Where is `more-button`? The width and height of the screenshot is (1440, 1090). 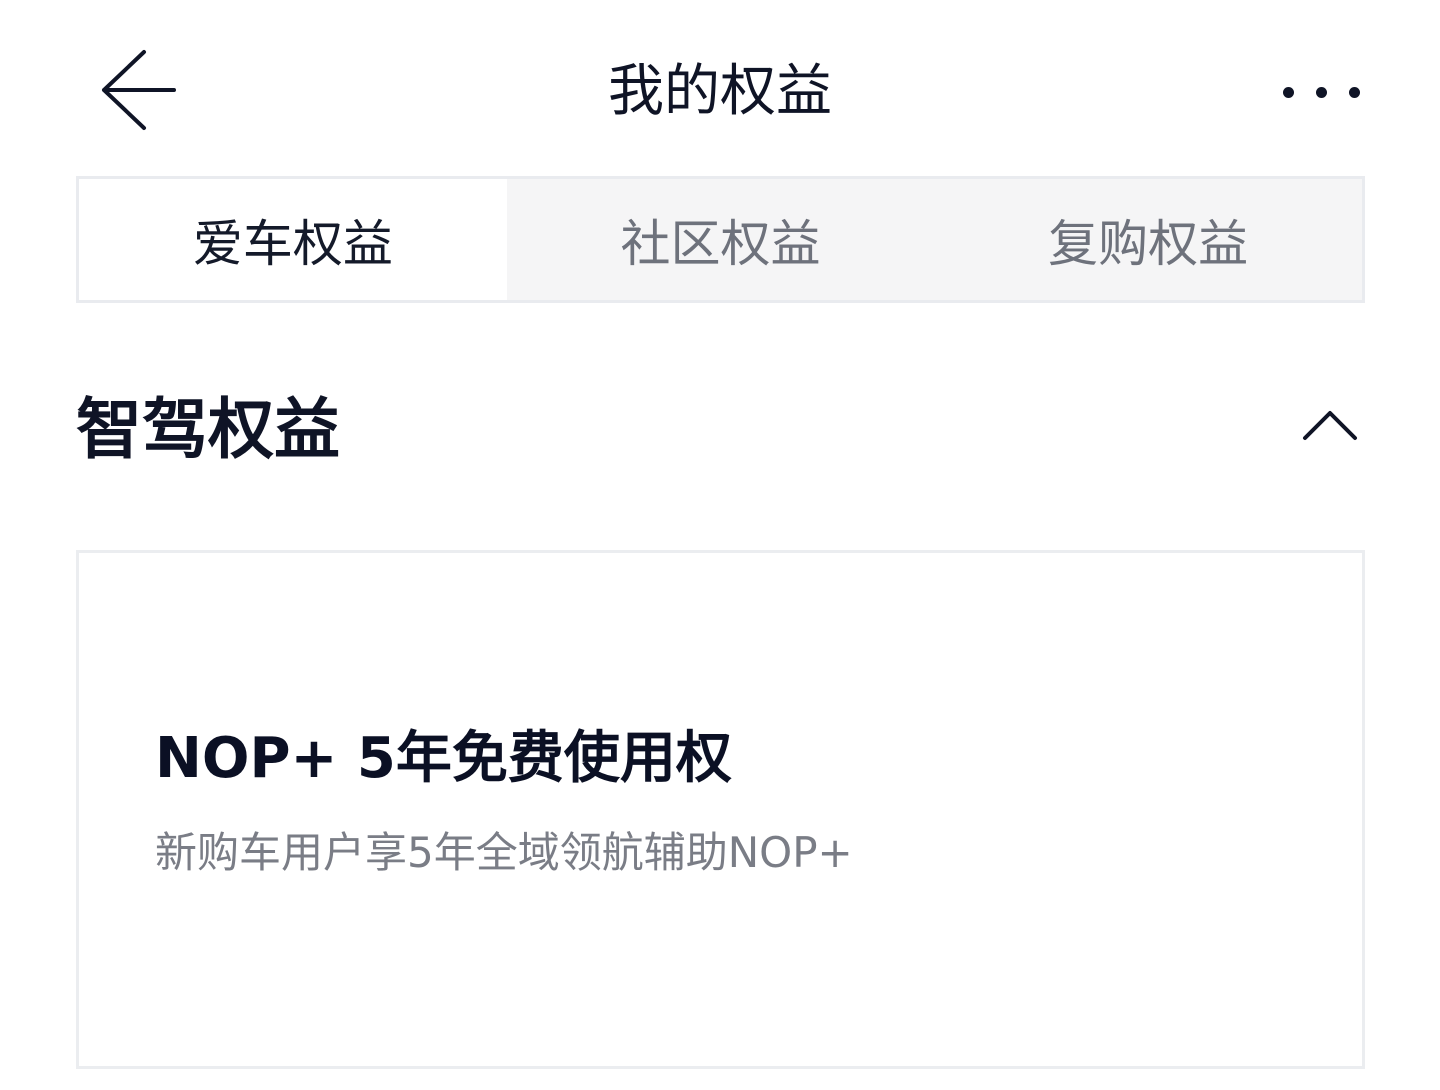 more-button is located at coordinates (1312, 92).